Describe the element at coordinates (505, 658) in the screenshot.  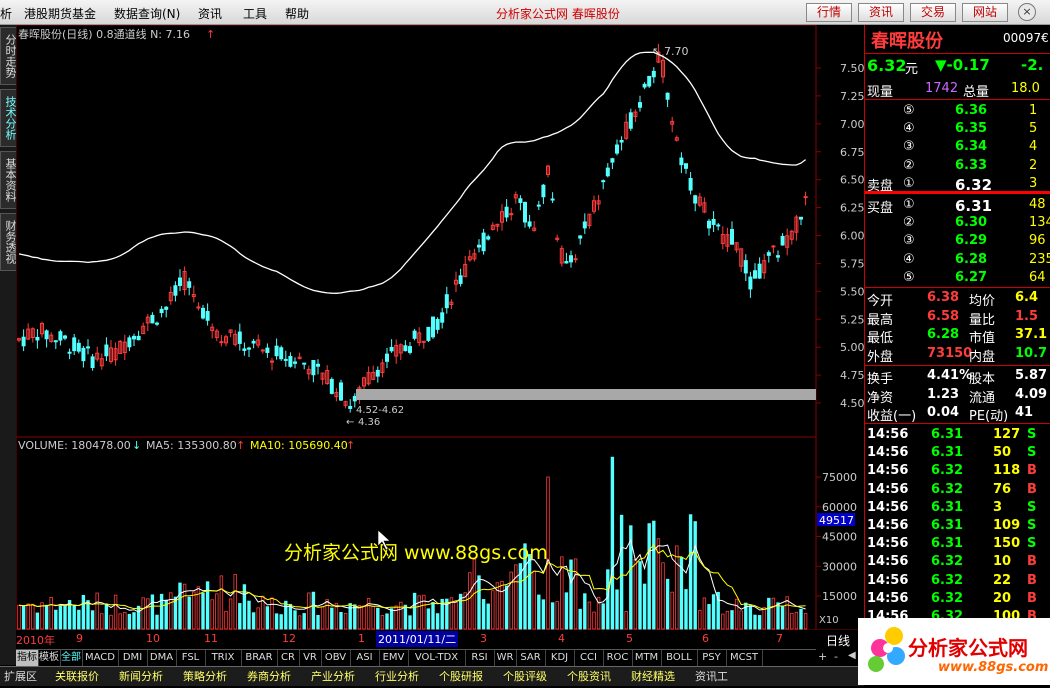
I see `indicator-tab: WR` at that location.